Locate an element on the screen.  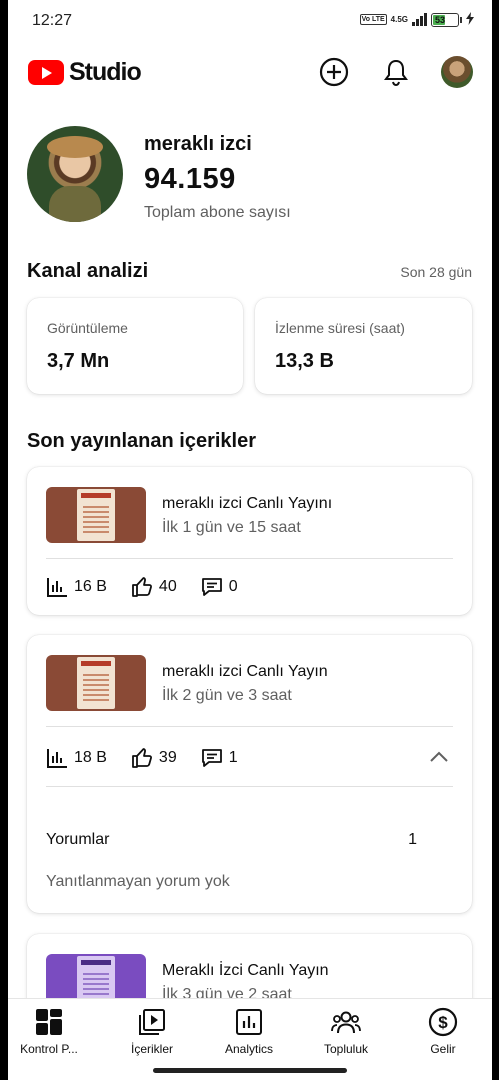
views-metric: 16 B is located at coordinates (76, 587).